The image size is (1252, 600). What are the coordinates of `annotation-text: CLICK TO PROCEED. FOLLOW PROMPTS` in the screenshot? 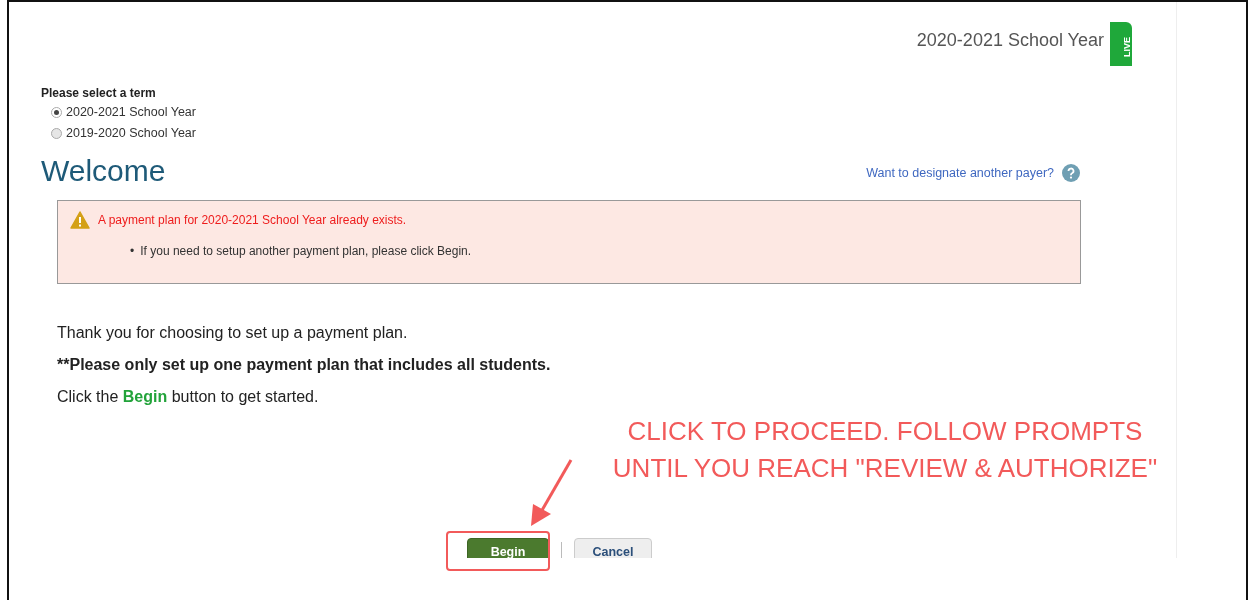 It's located at (885, 431).